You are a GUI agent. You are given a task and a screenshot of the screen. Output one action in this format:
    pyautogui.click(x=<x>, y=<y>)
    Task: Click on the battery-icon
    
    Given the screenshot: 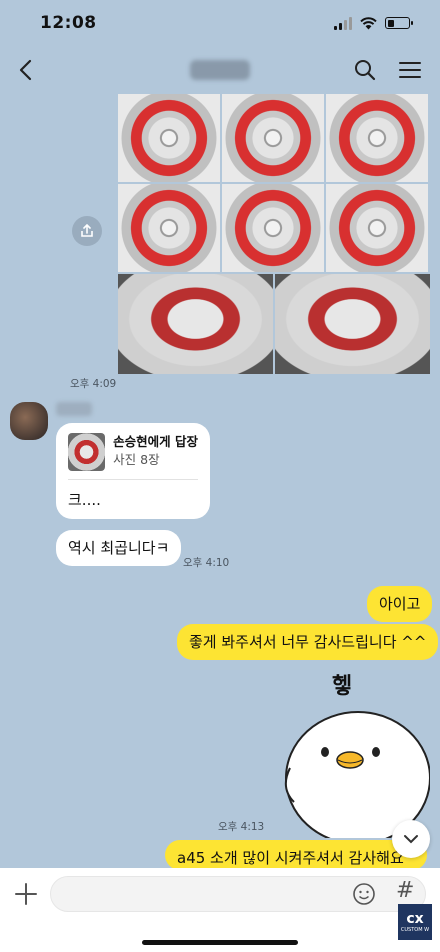 What is the action you would take?
    pyautogui.click(x=399, y=23)
    